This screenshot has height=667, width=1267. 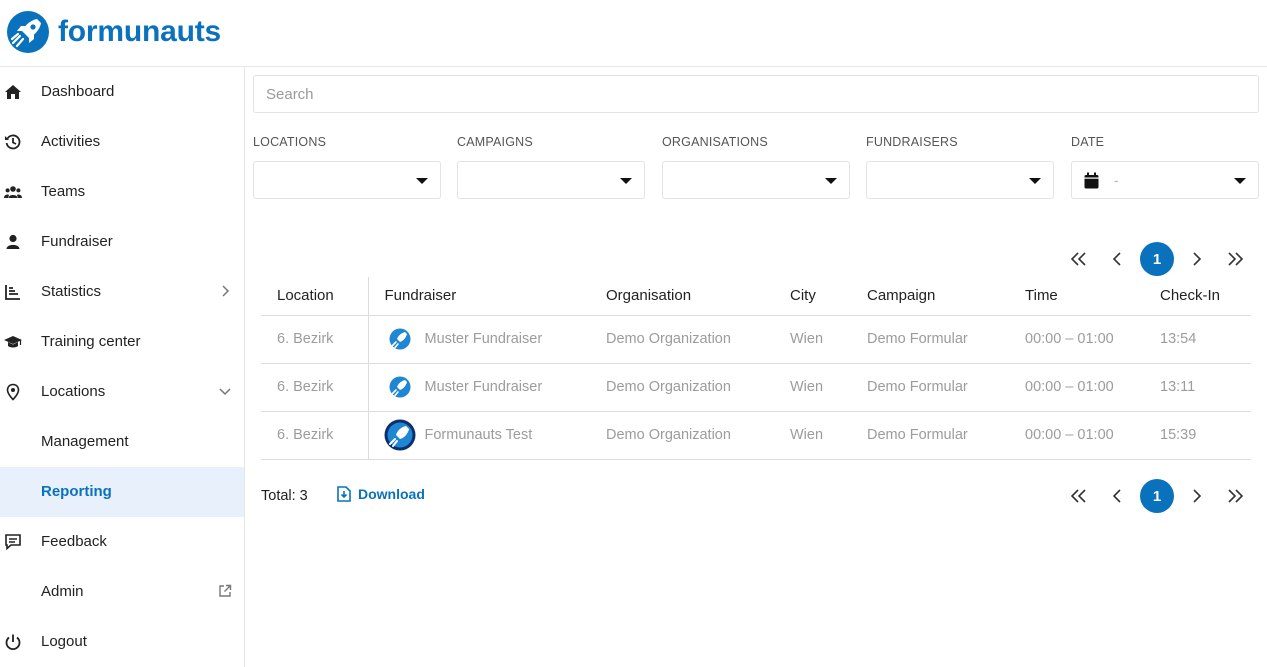 What do you see at coordinates (74, 541) in the screenshot?
I see `sidebar-item-label: Feedback` at bounding box center [74, 541].